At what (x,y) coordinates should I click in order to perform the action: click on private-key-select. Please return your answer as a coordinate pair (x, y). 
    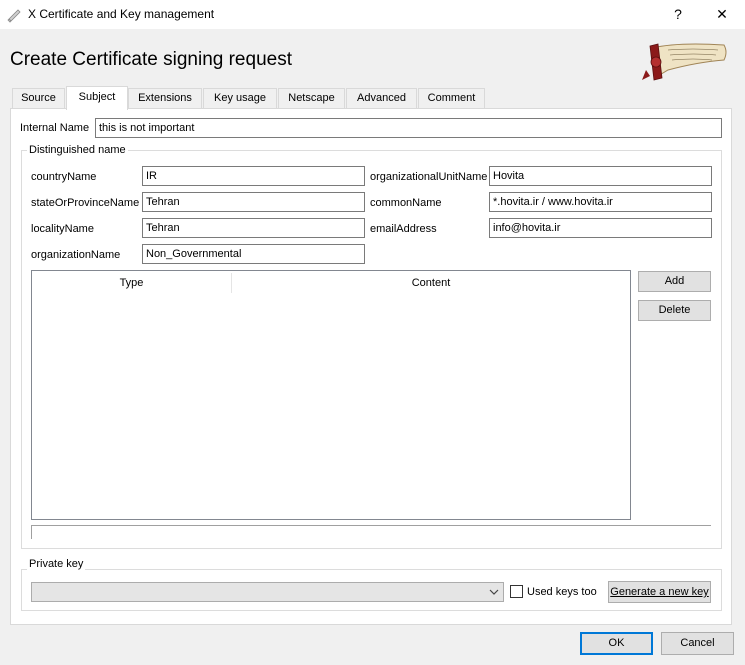
    Looking at the image, I should click on (267, 592).